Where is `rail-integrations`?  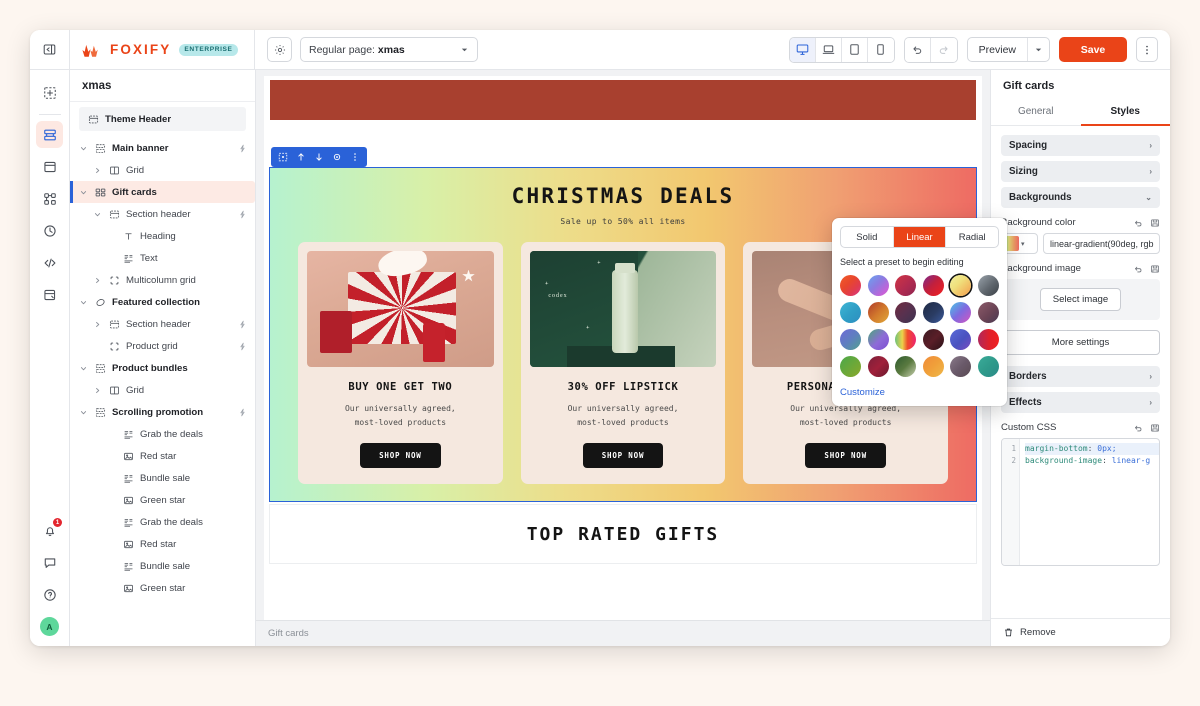 rail-integrations is located at coordinates (49, 294).